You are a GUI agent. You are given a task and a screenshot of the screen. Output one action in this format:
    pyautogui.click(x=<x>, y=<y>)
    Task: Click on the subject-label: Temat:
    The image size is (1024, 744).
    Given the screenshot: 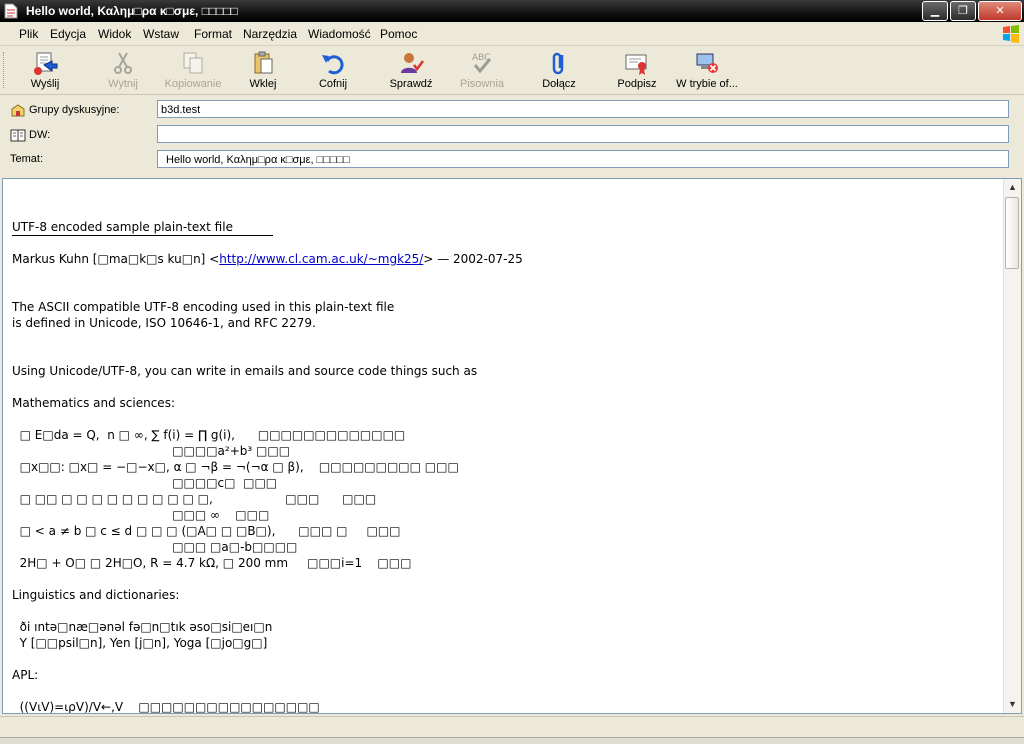 What is the action you would take?
    pyautogui.click(x=27, y=159)
    